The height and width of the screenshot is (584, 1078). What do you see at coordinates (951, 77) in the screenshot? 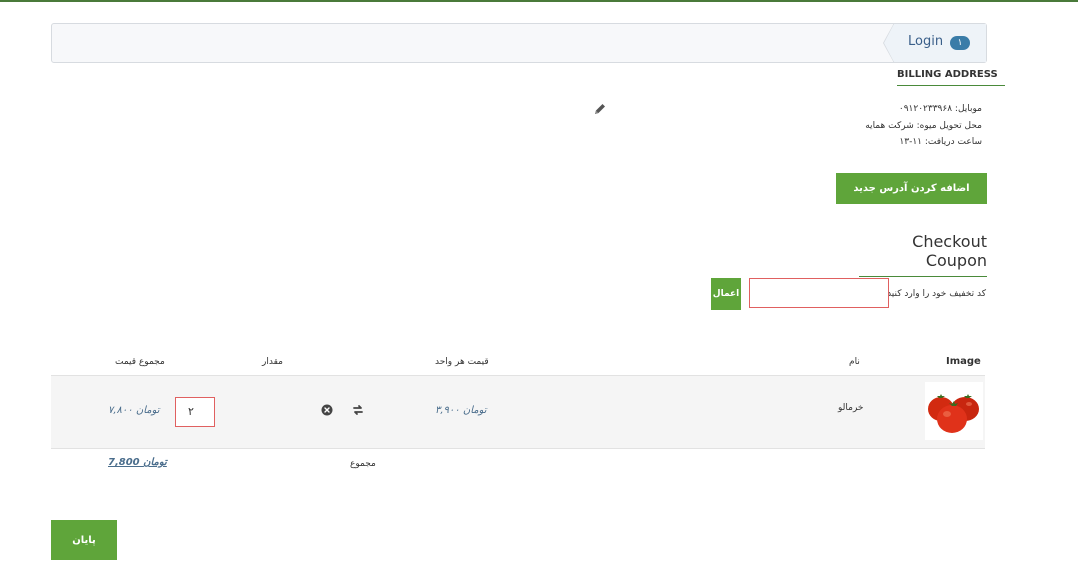
I see `billing-address-title: BILLING ADDRESS` at bounding box center [951, 77].